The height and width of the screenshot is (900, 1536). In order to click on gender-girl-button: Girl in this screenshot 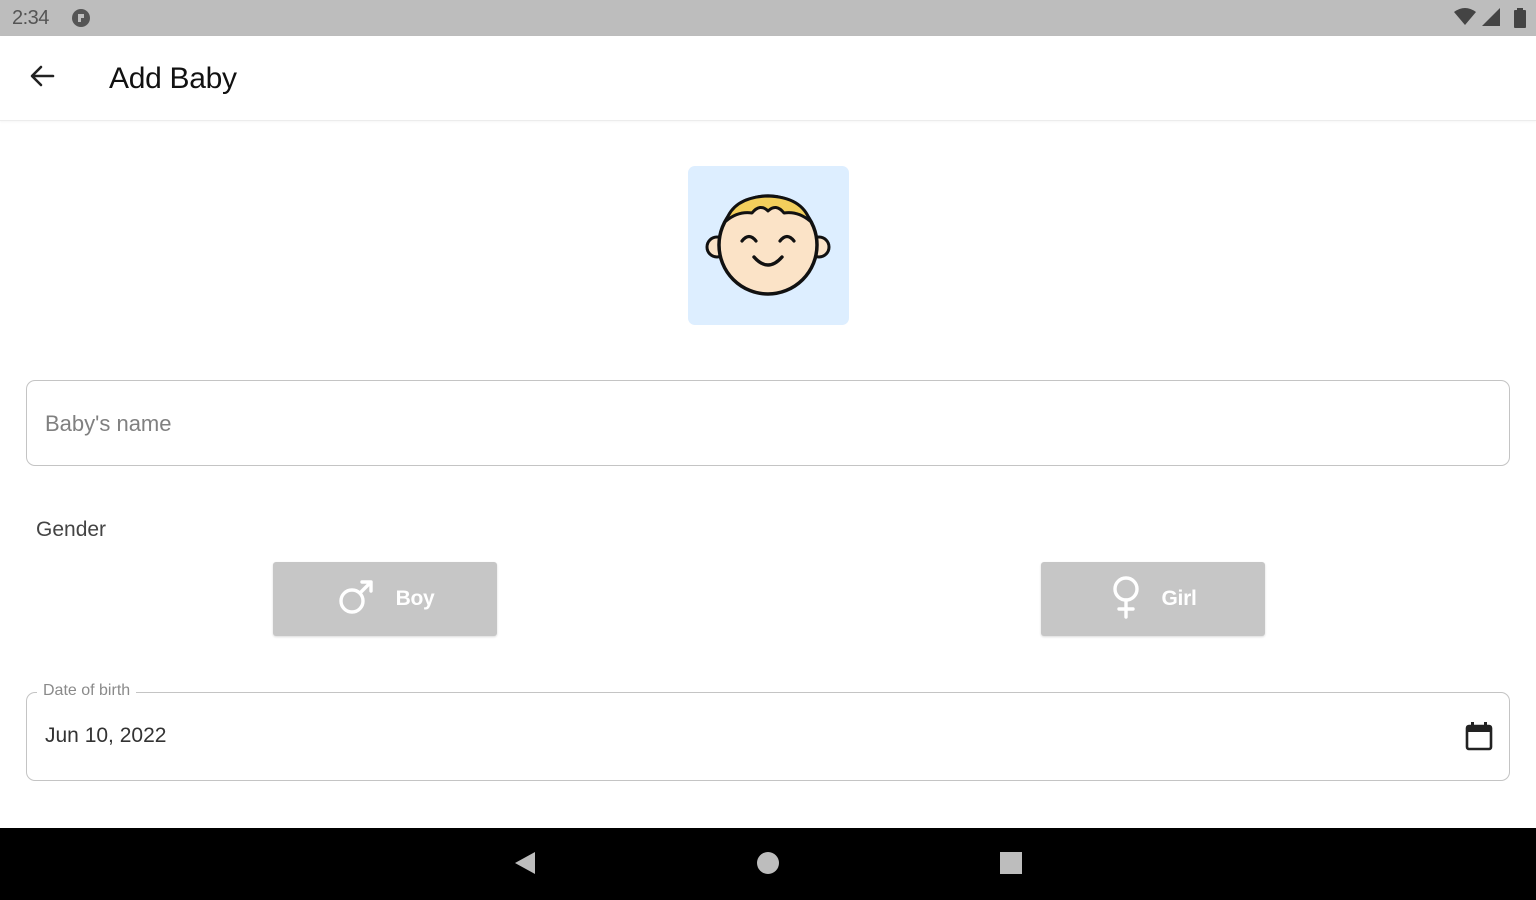, I will do `click(1153, 599)`.